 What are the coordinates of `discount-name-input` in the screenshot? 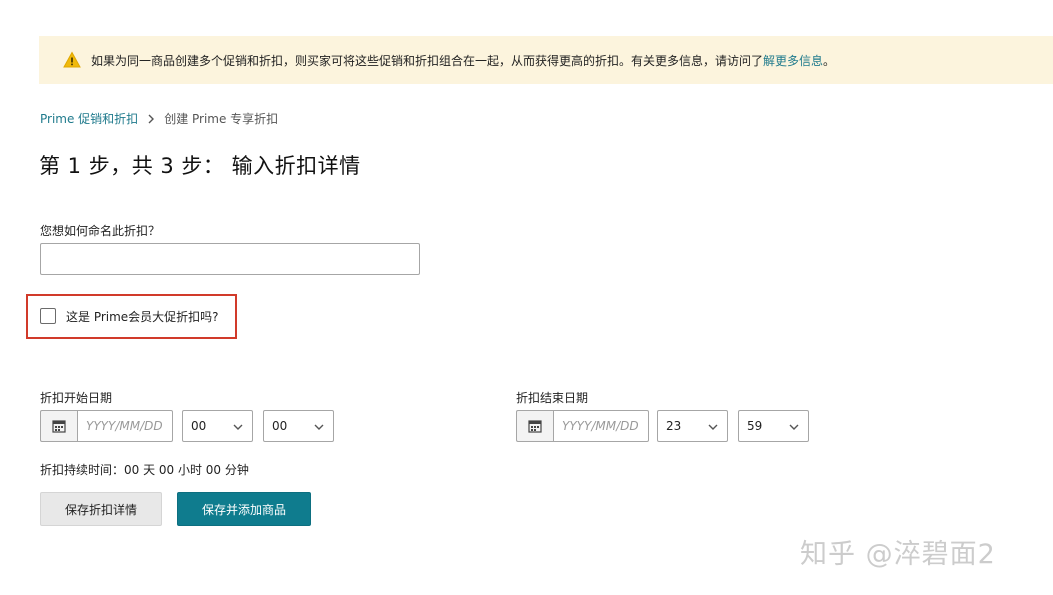 It's located at (230, 259).